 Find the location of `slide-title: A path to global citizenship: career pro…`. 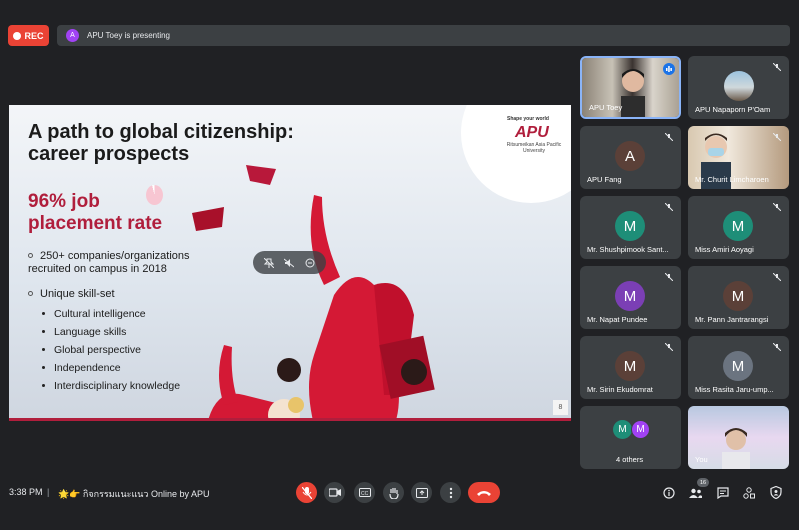

slide-title: A path to global citizenship: career pro… is located at coordinates (161, 143).